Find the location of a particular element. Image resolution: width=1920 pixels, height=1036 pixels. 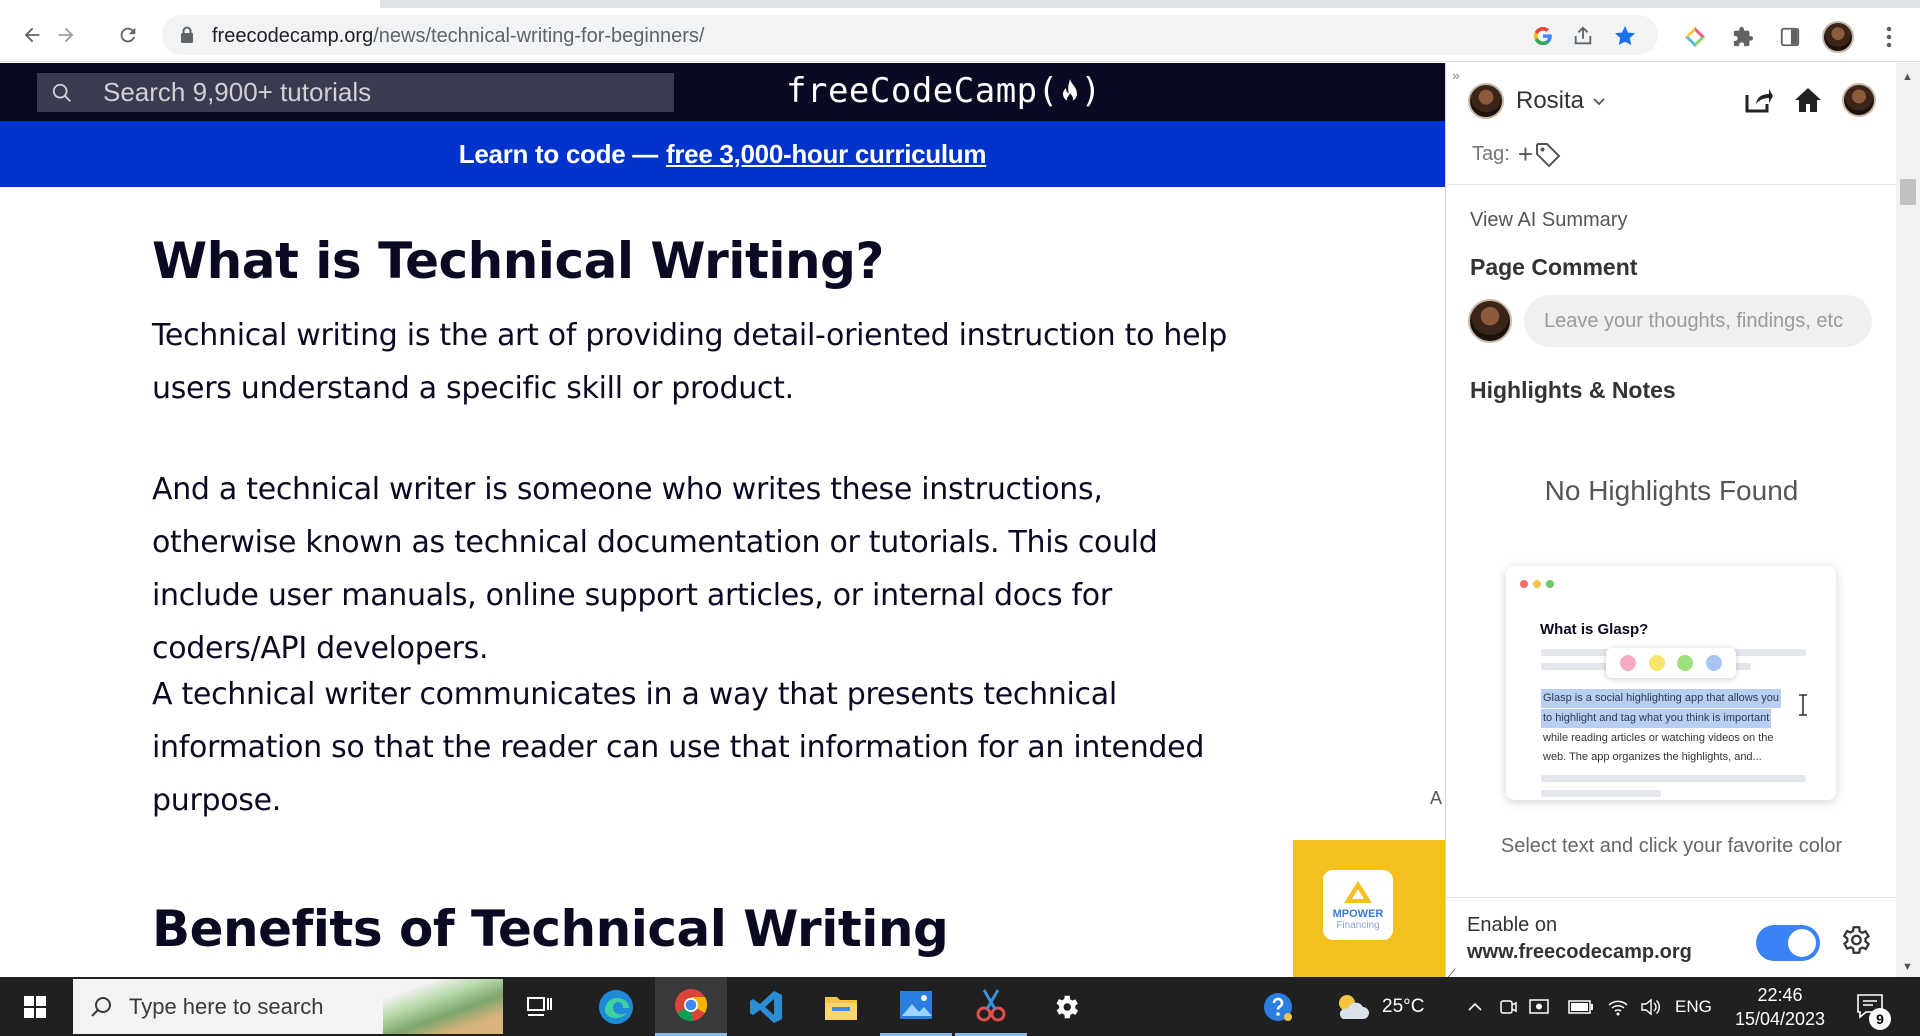

weather-icon is located at coordinates (1352, 1007).